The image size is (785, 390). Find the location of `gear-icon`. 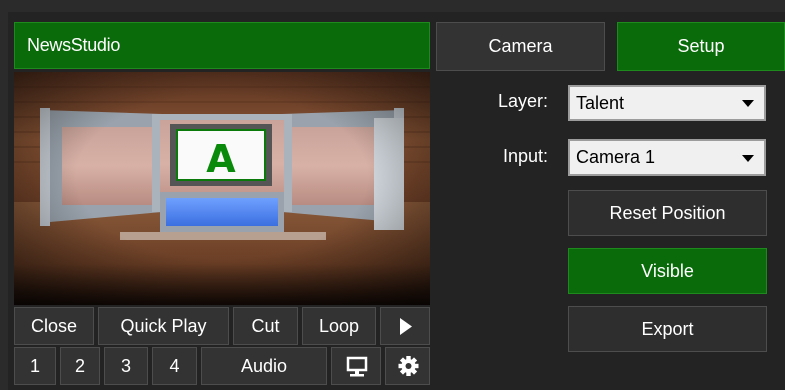

gear-icon is located at coordinates (408, 366).